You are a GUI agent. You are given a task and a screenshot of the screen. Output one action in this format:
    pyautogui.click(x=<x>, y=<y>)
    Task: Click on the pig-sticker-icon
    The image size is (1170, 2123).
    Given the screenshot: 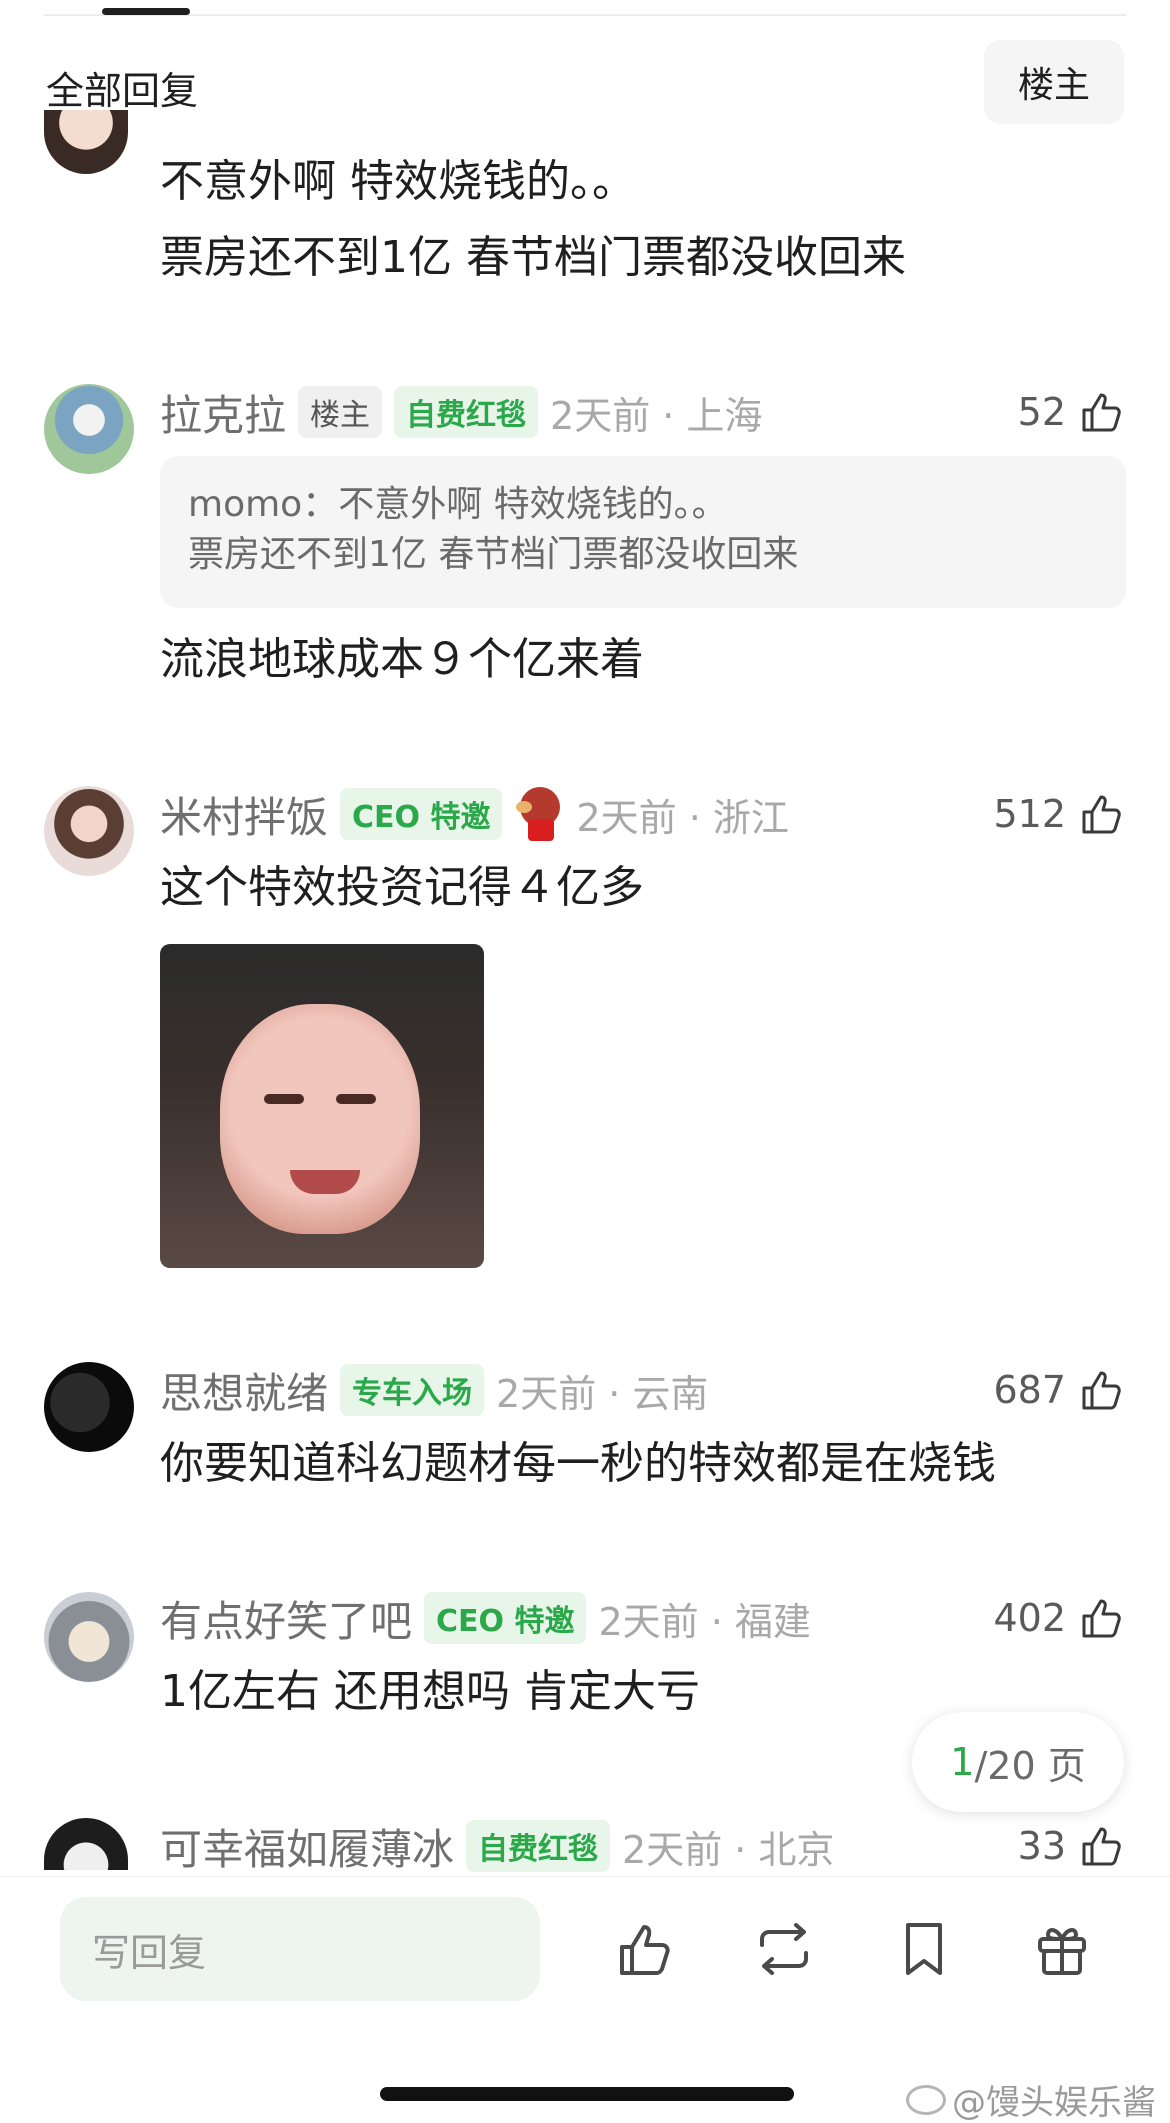 What is the action you would take?
    pyautogui.click(x=539, y=814)
    